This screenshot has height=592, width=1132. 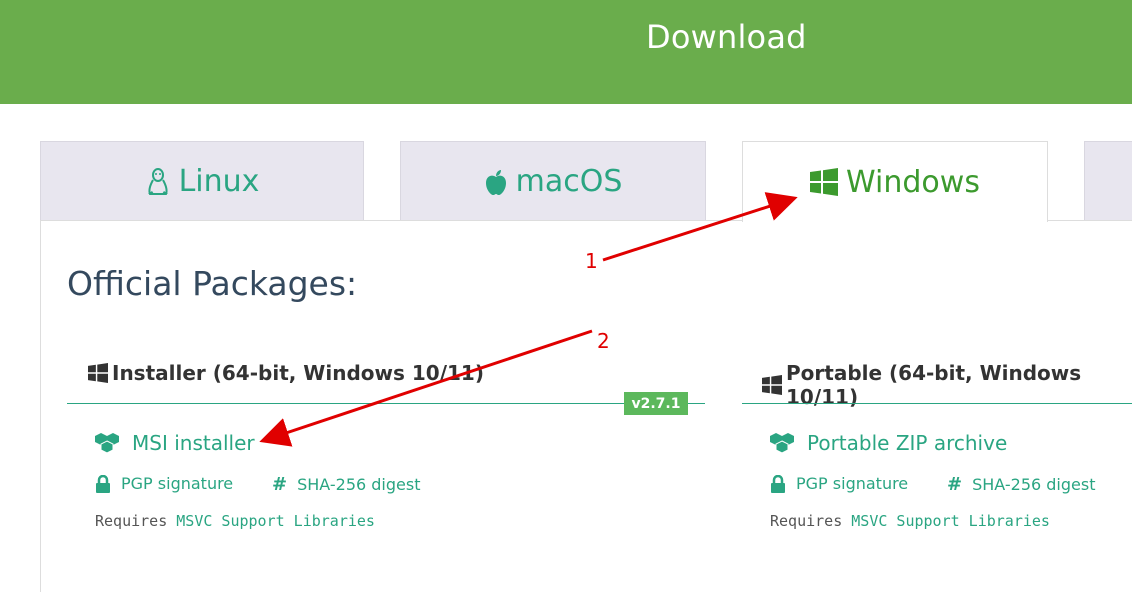 I want to click on annotation-2: 2, so click(x=603, y=341).